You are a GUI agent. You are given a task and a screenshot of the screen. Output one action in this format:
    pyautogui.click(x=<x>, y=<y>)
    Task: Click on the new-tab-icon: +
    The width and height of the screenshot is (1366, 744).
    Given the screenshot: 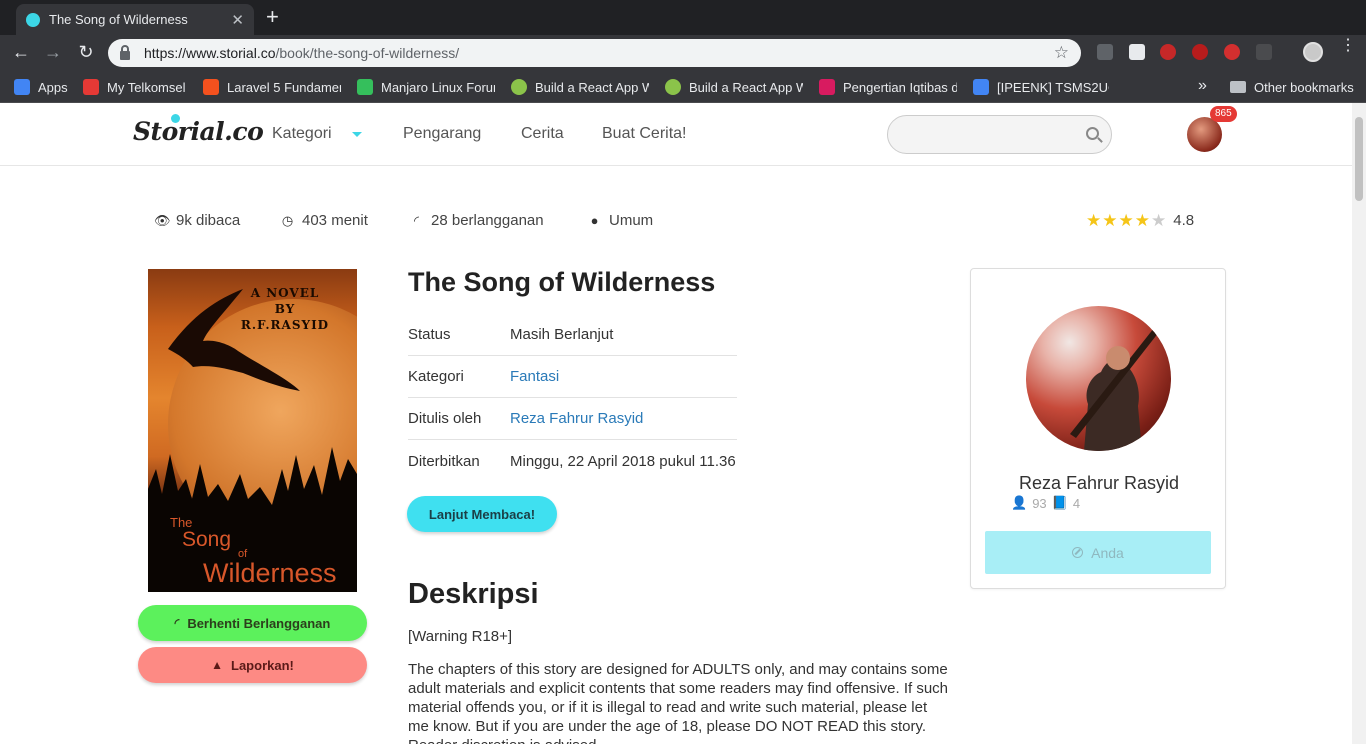 What is the action you would take?
    pyautogui.click(x=272, y=17)
    